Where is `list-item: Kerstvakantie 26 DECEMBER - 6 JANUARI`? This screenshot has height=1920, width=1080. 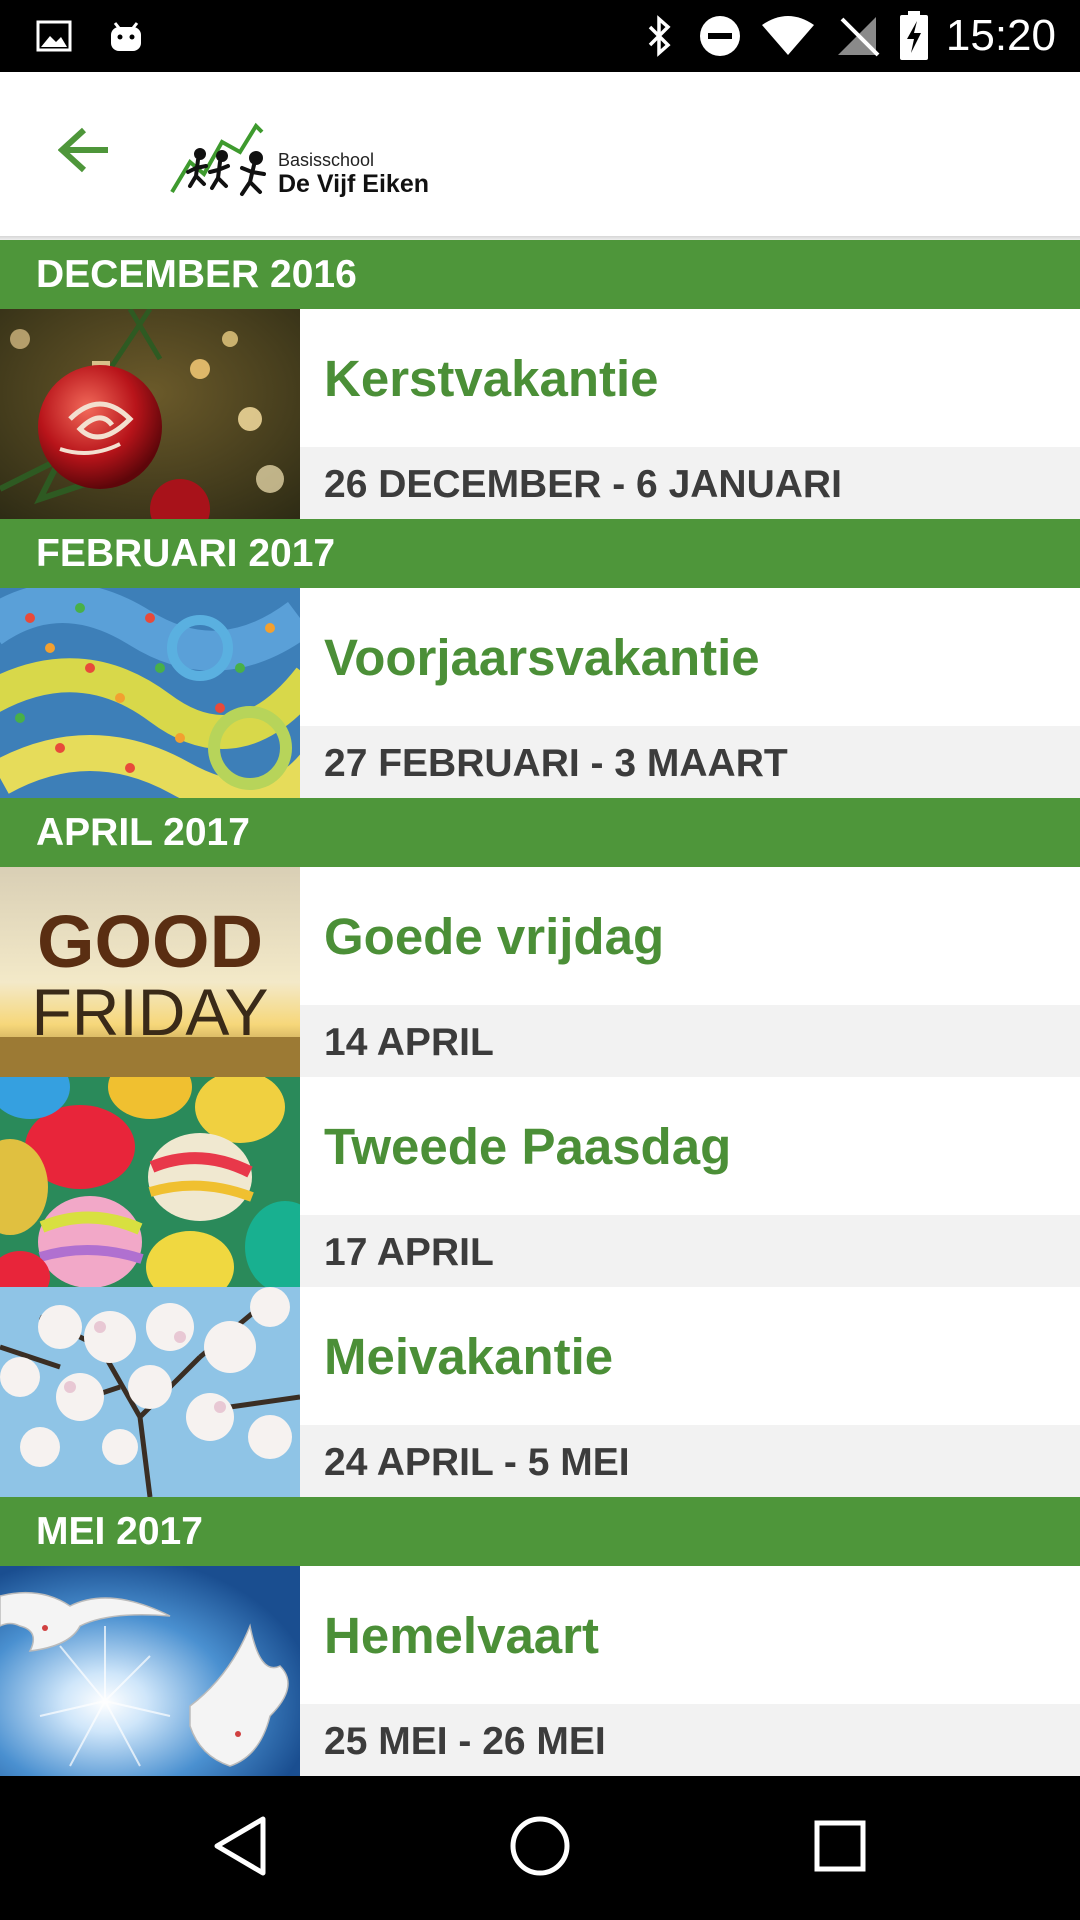 list-item: Kerstvakantie 26 DECEMBER - 6 JANUARI is located at coordinates (540, 414).